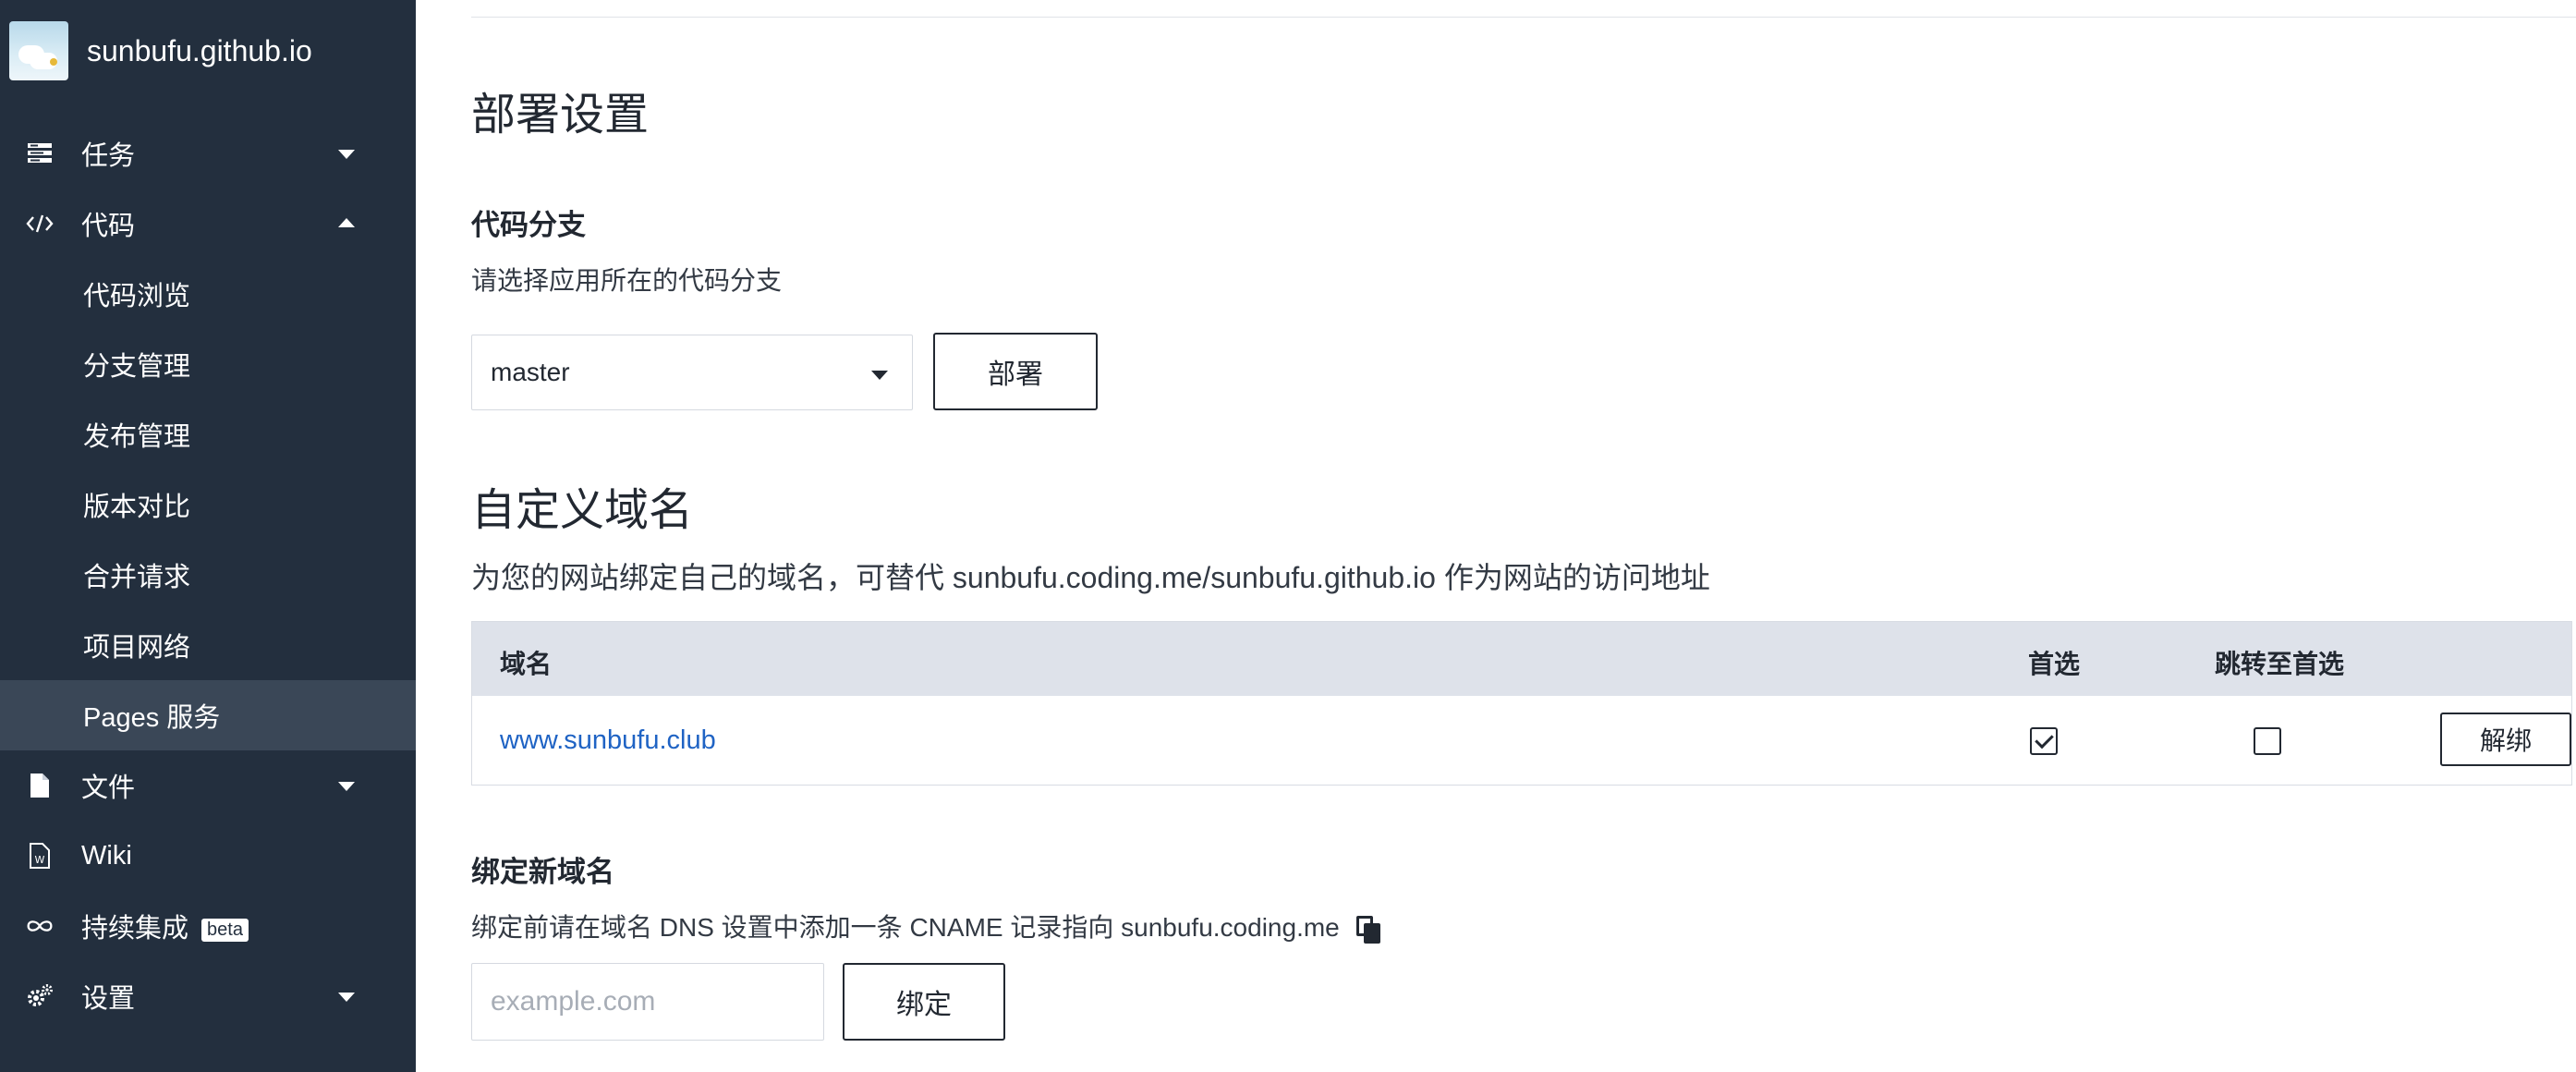 Image resolution: width=2576 pixels, height=1072 pixels. What do you see at coordinates (208, 996) in the screenshot?
I see `sidebar-item-settings: 设置` at bounding box center [208, 996].